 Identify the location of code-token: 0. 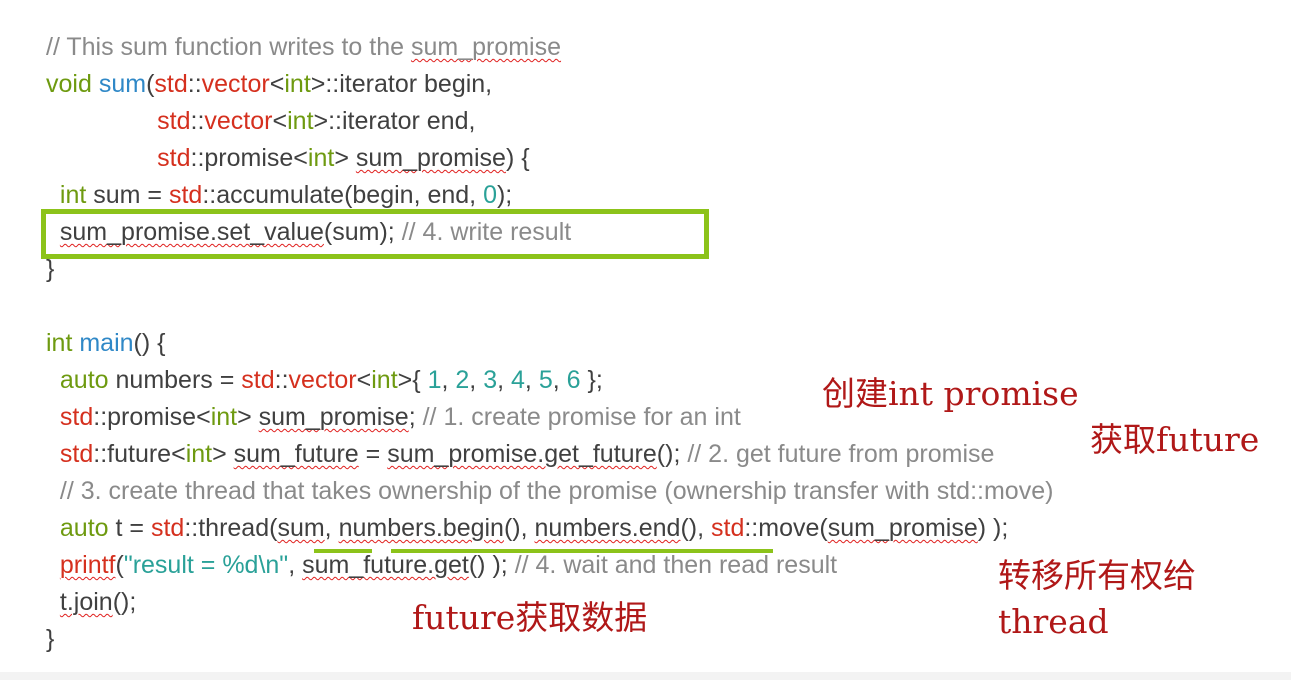
(490, 195).